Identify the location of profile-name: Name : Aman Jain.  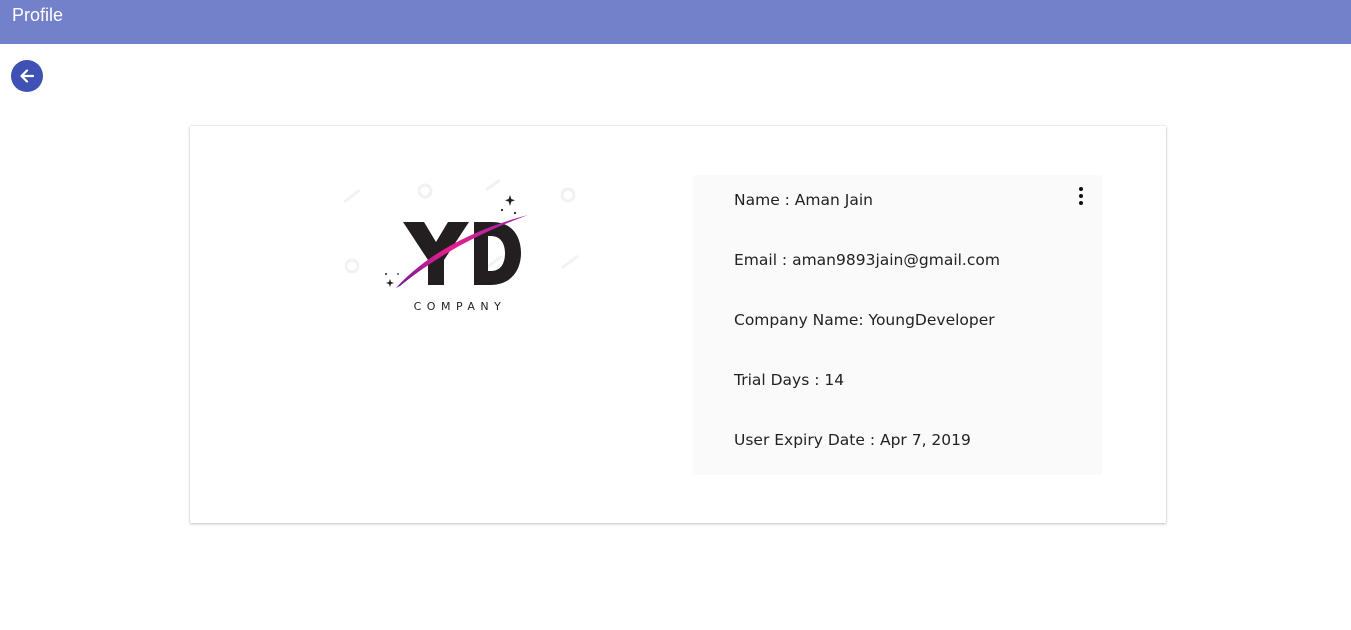
(803, 200).